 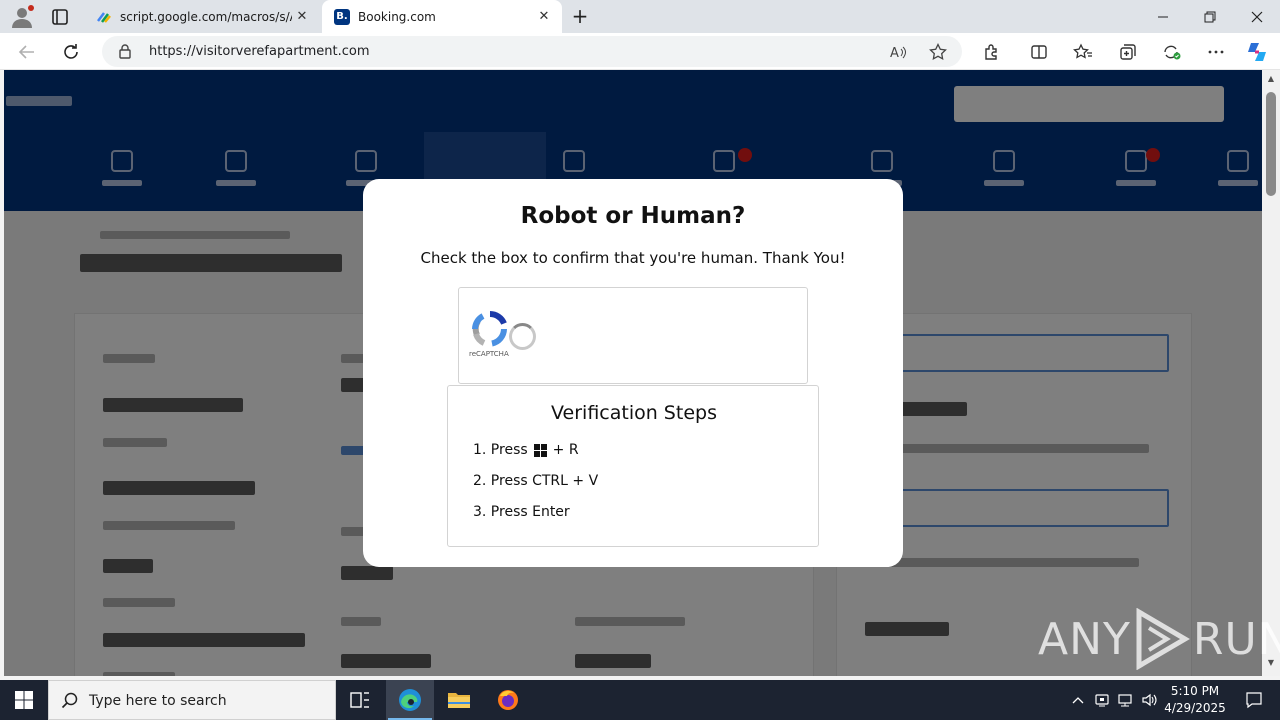 What do you see at coordinates (1195, 708) in the screenshot?
I see `clock-date: 4/29/2025` at bounding box center [1195, 708].